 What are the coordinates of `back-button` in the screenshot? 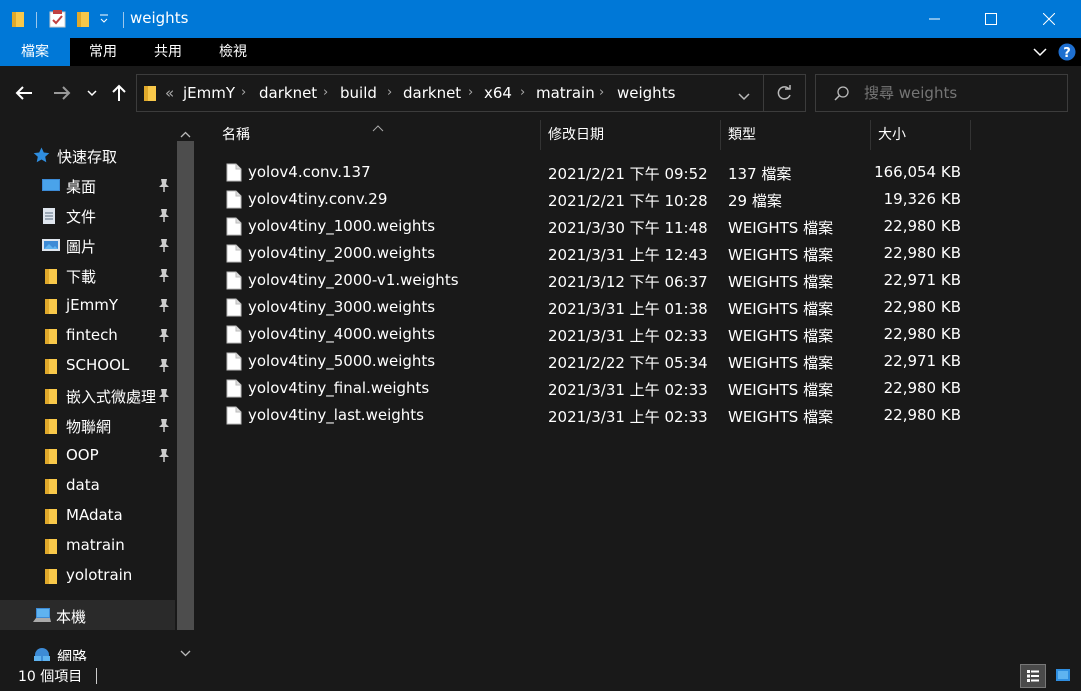 It's located at (24, 93).